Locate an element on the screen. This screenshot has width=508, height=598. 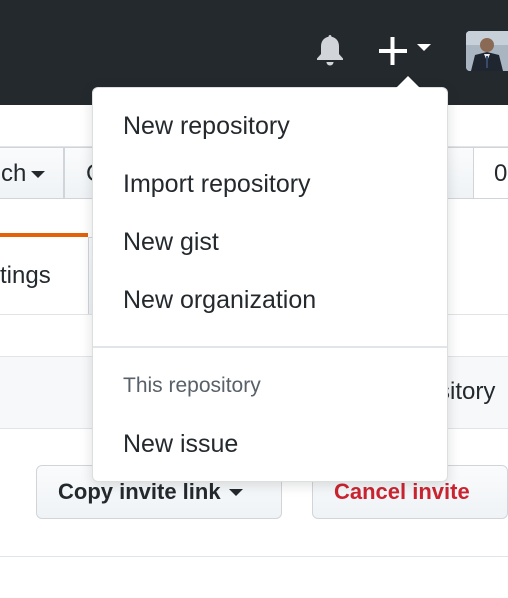
copy-invite-link-label: Copy invite link is located at coordinates (139, 491).